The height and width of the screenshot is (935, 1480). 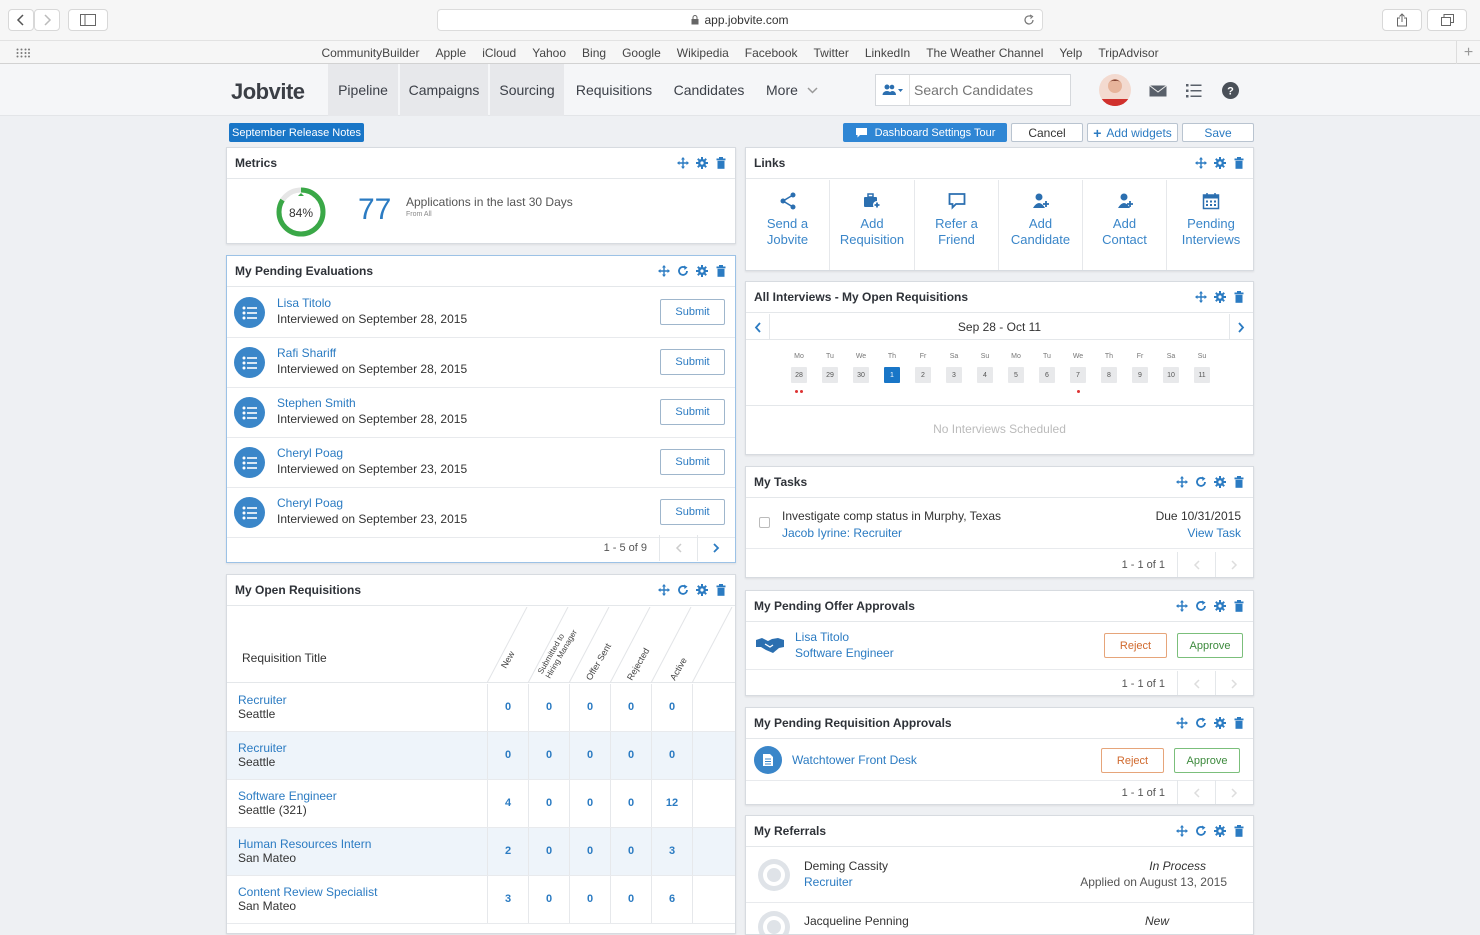 What do you see at coordinates (508, 851) in the screenshot?
I see `requisition-count: 2` at bounding box center [508, 851].